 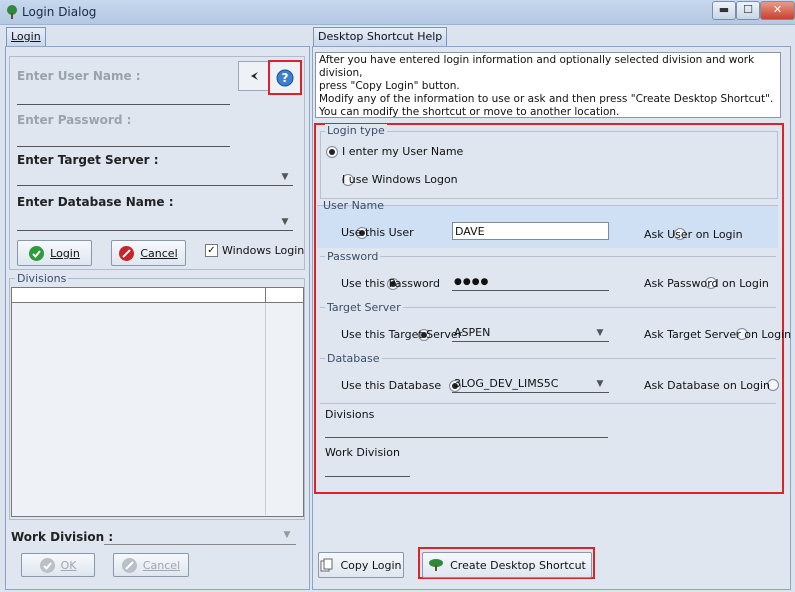 What do you see at coordinates (200, 544) in the screenshot?
I see `work-division-combo` at bounding box center [200, 544].